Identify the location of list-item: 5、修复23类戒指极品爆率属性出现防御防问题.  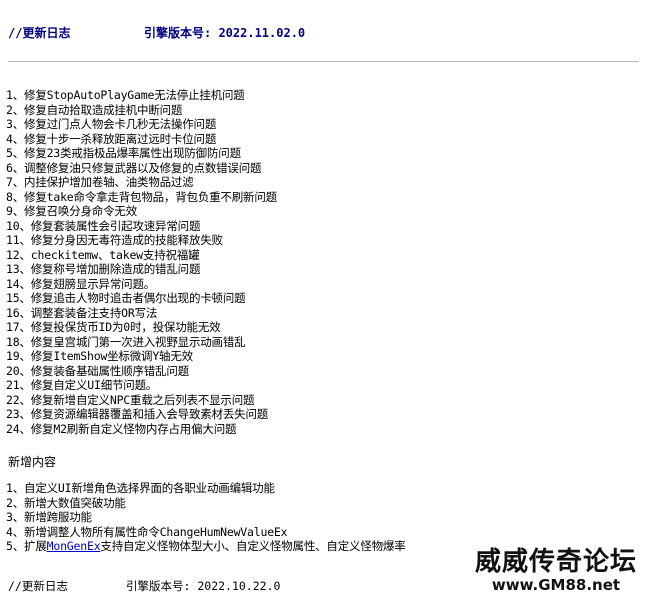
(123, 153).